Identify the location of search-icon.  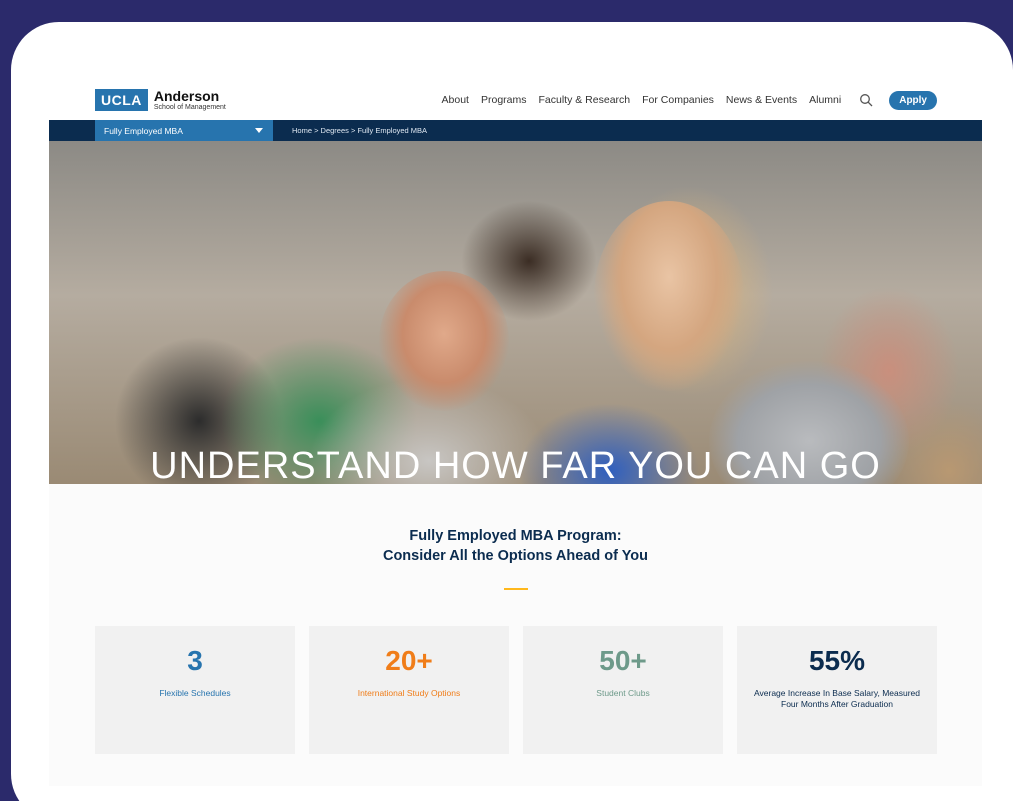
(866, 100).